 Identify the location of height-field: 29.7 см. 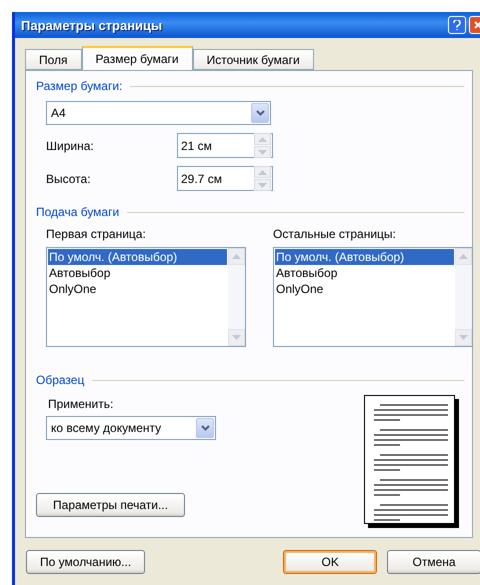
(225, 178).